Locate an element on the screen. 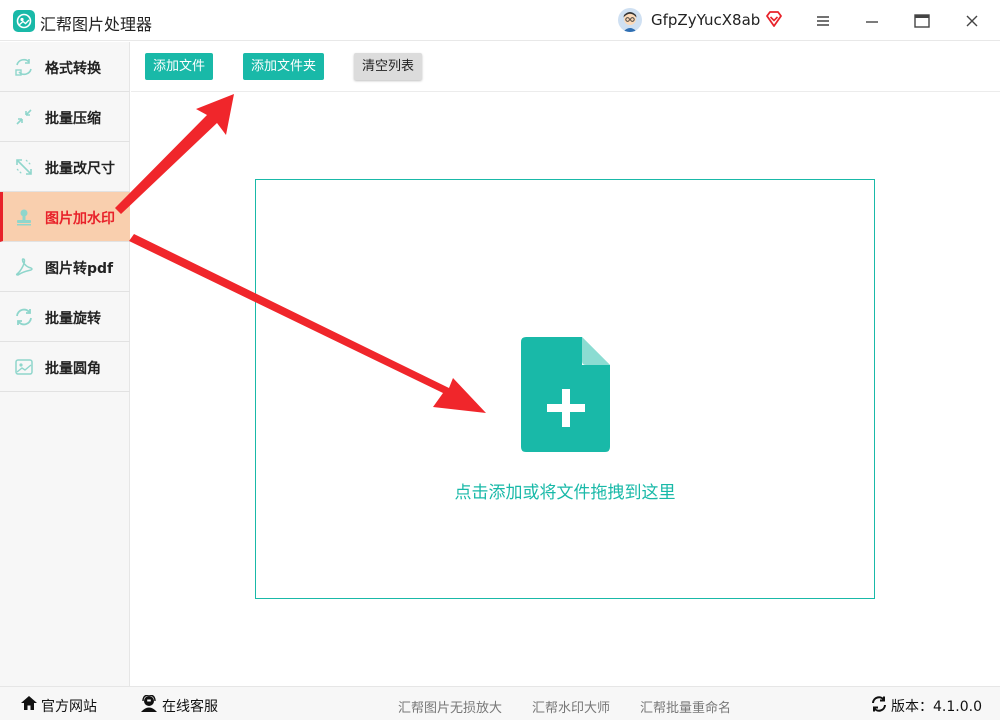 Image resolution: width=1000 pixels, height=720 pixels. sidebar: 格式转换 批量压缩 批量改尺寸 图片加水印 图片转pdf 批量旋转 批量圆角 is located at coordinates (65, 364).